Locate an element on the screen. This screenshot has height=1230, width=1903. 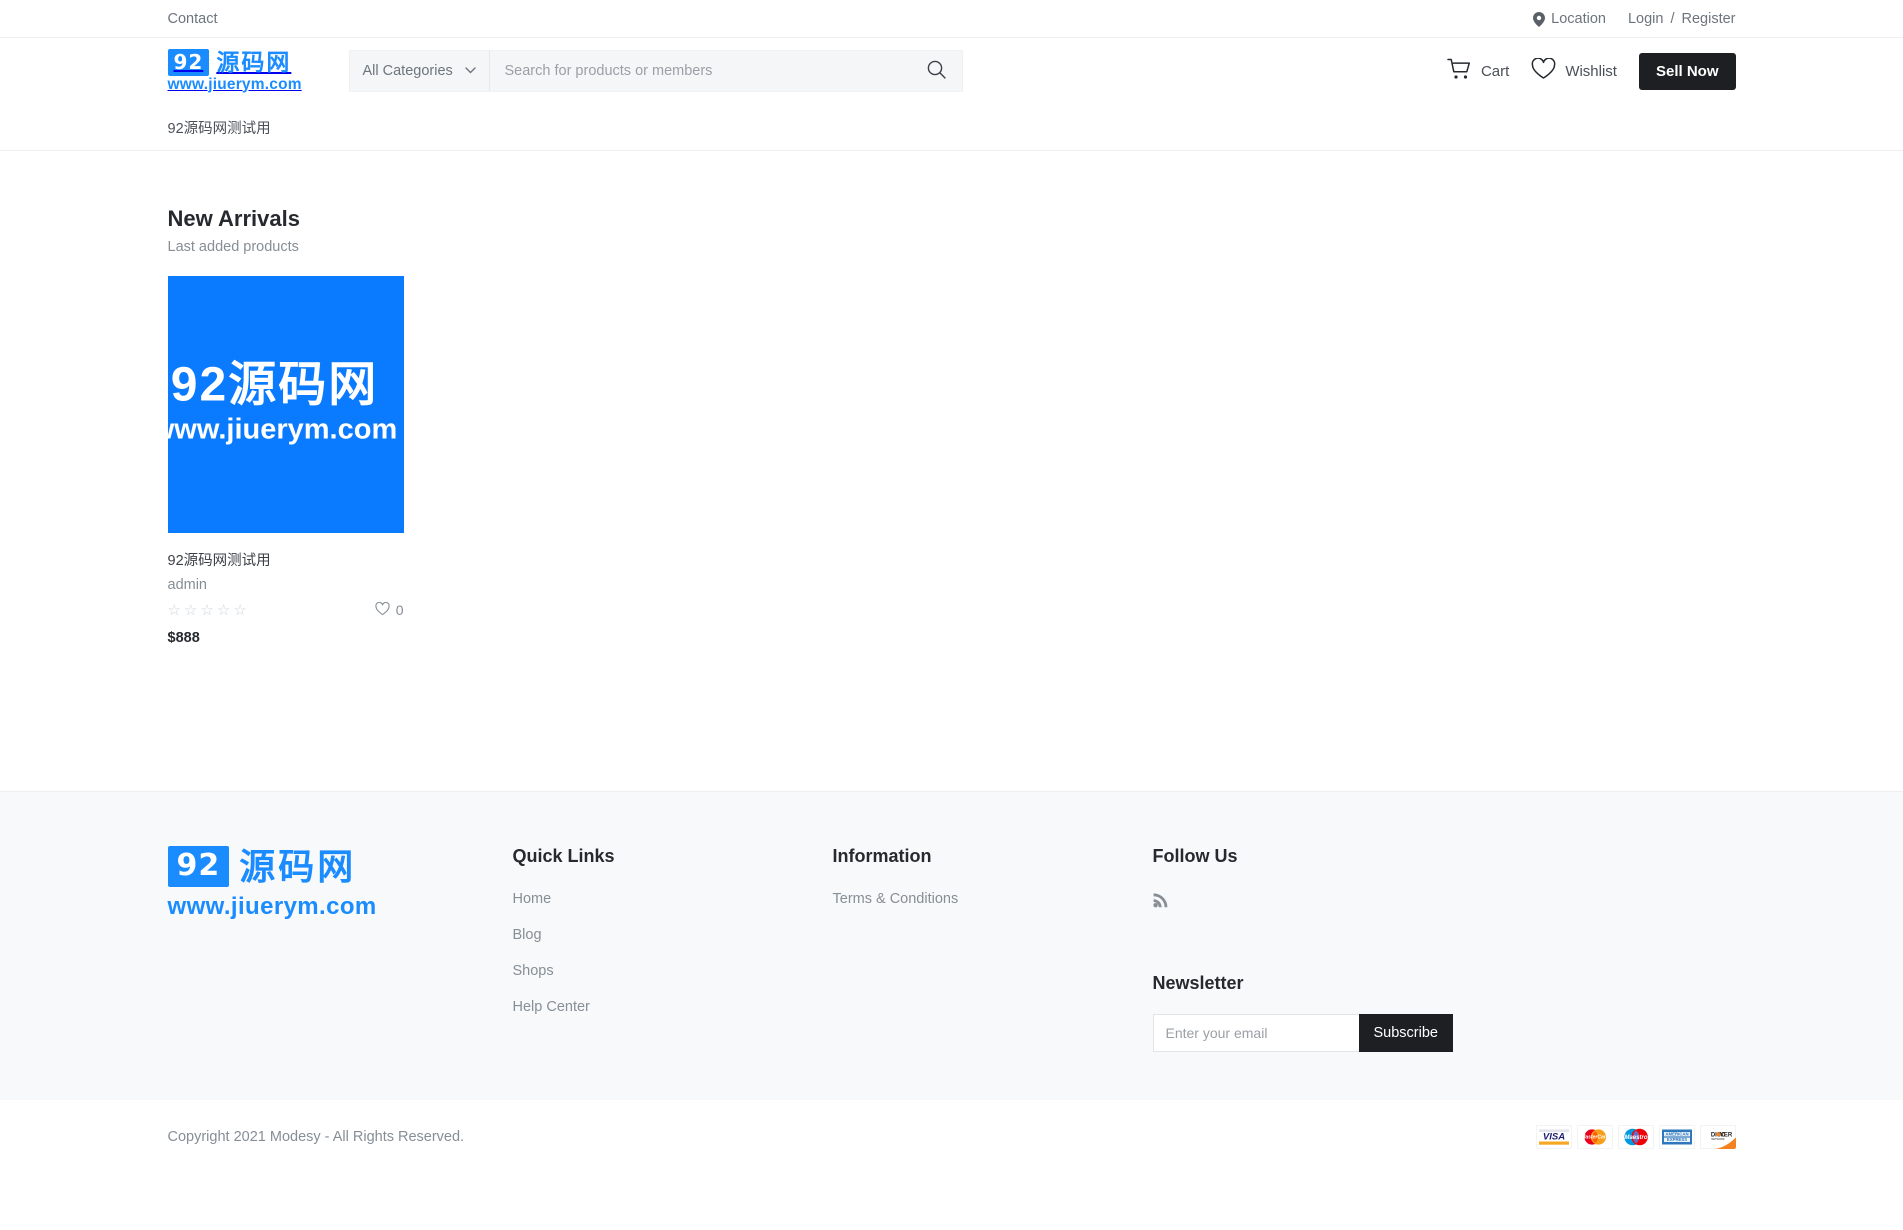
footer-link-help-center: Help Center is located at coordinates (673, 1007).